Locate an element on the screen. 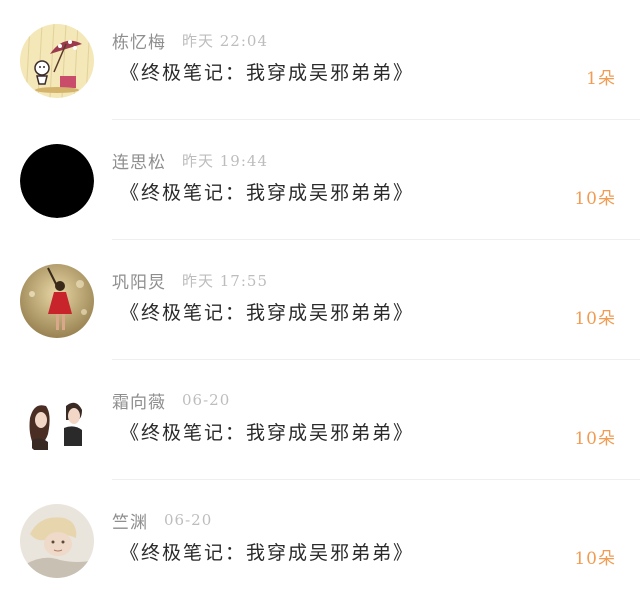 The height and width of the screenshot is (591, 640). sender-name: 栋忆梅 is located at coordinates (139, 40).